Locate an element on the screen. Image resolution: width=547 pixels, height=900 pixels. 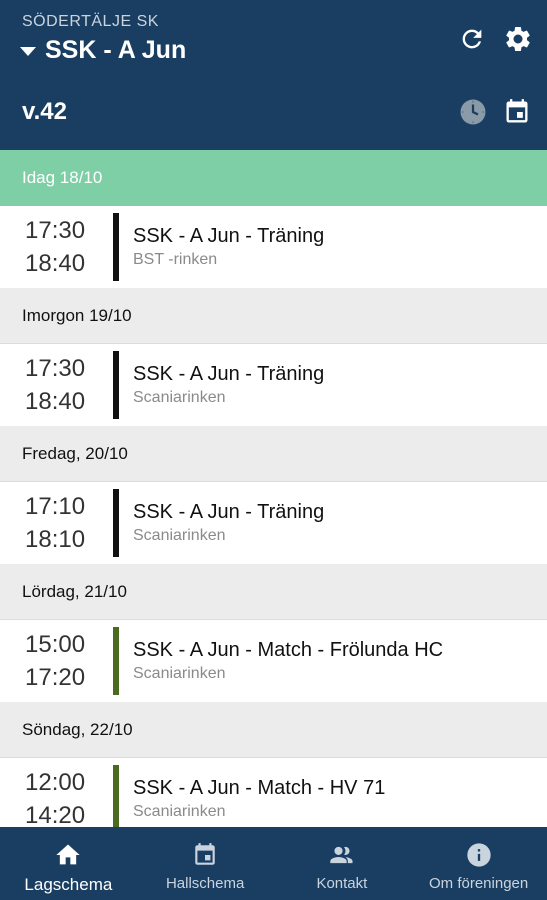
nav-label: Lagschema is located at coordinates (68, 884).